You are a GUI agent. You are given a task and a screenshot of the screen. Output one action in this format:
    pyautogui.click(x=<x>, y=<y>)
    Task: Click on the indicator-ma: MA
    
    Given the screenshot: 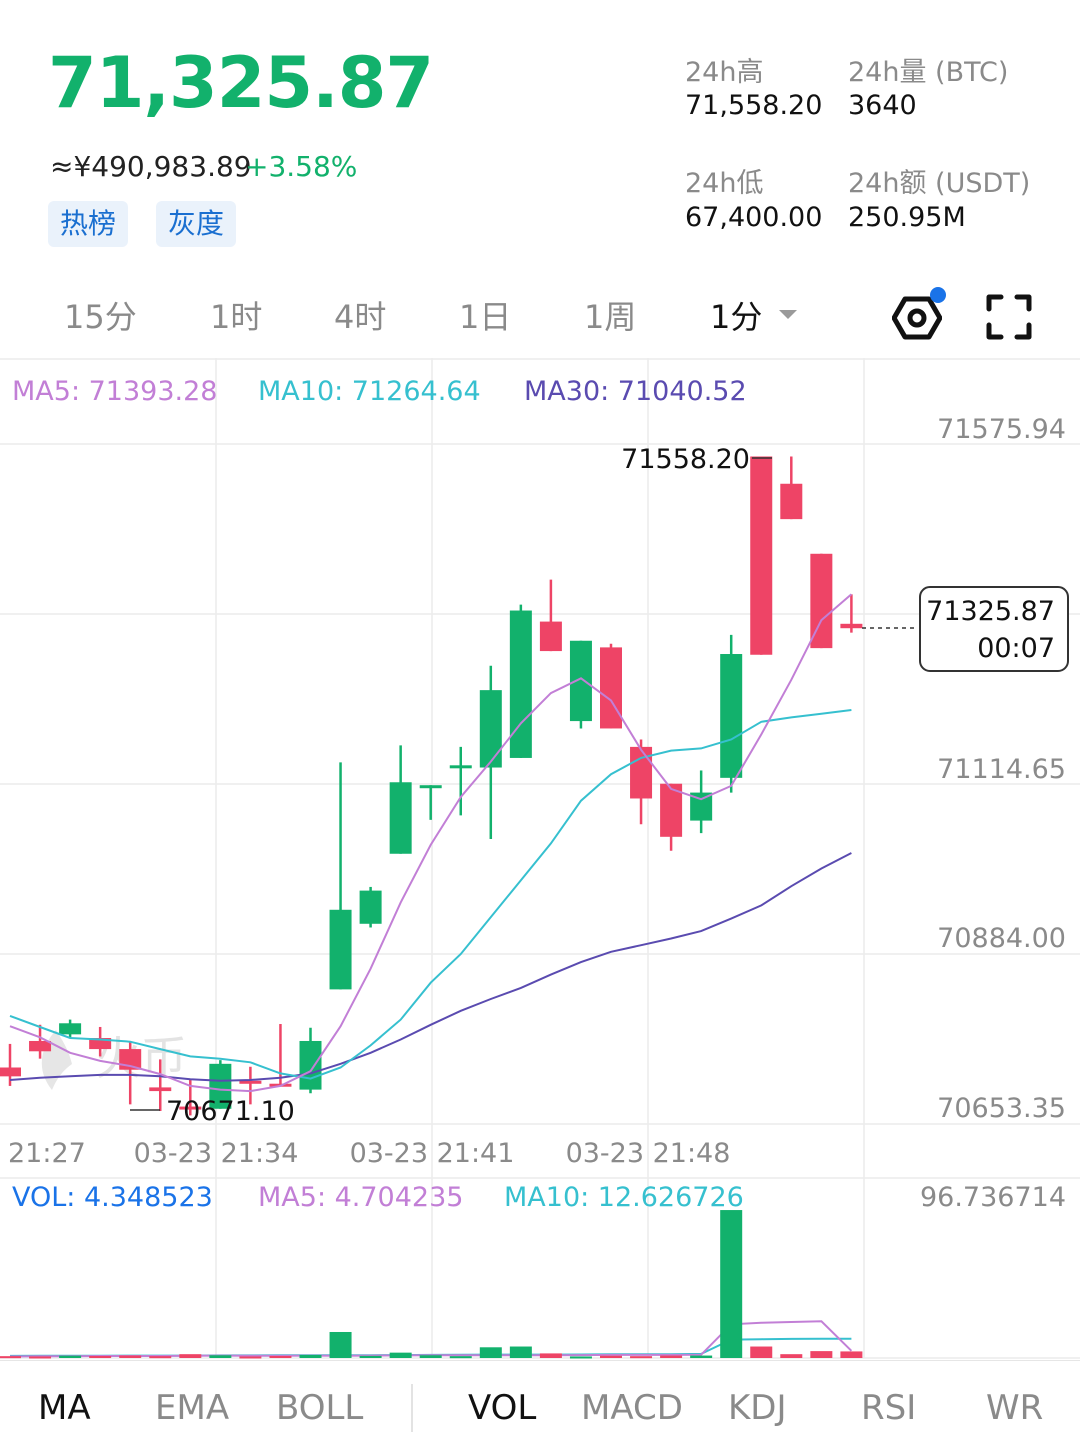 What is the action you would take?
    pyautogui.click(x=64, y=1408)
    